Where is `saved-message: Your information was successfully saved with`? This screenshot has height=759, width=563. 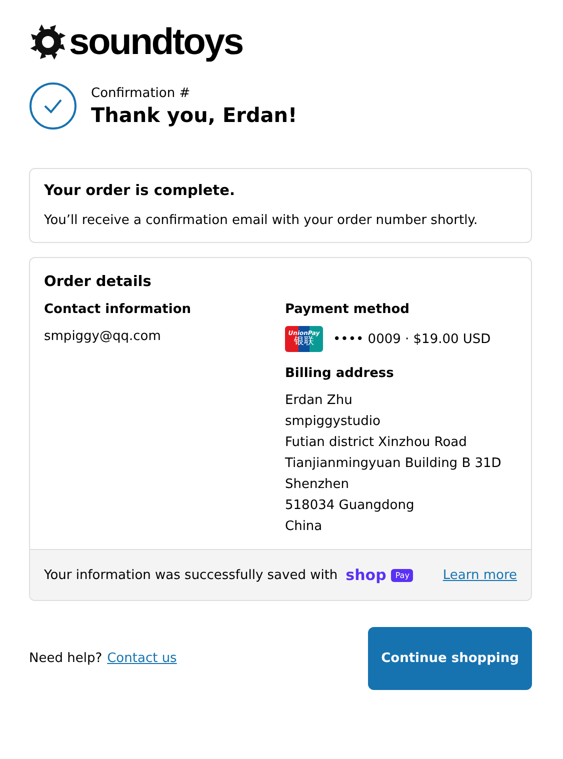
saved-message: Your information was successfully saved with is located at coordinates (191, 575).